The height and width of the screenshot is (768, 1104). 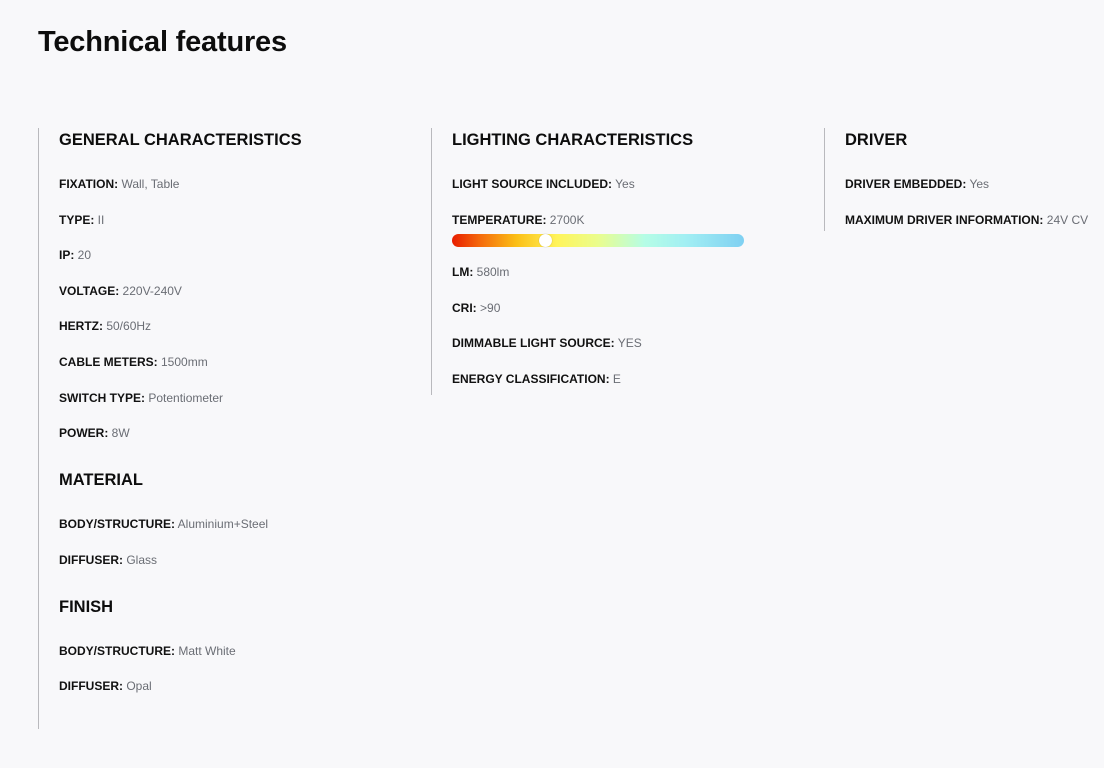 I want to click on spec-label: VOLTAGE:, so click(x=89, y=290).